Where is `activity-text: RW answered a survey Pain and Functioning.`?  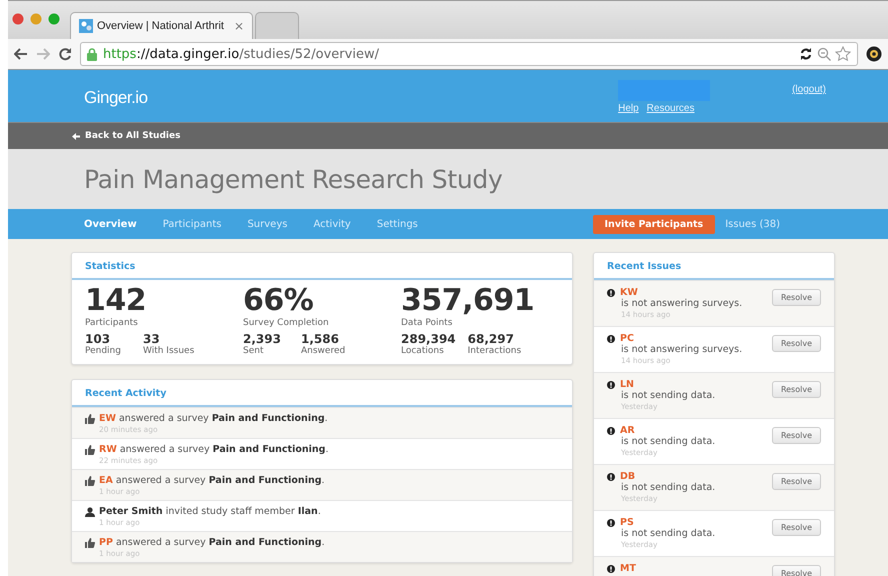
activity-text: RW answered a survey Pain and Functioning. is located at coordinates (213, 449).